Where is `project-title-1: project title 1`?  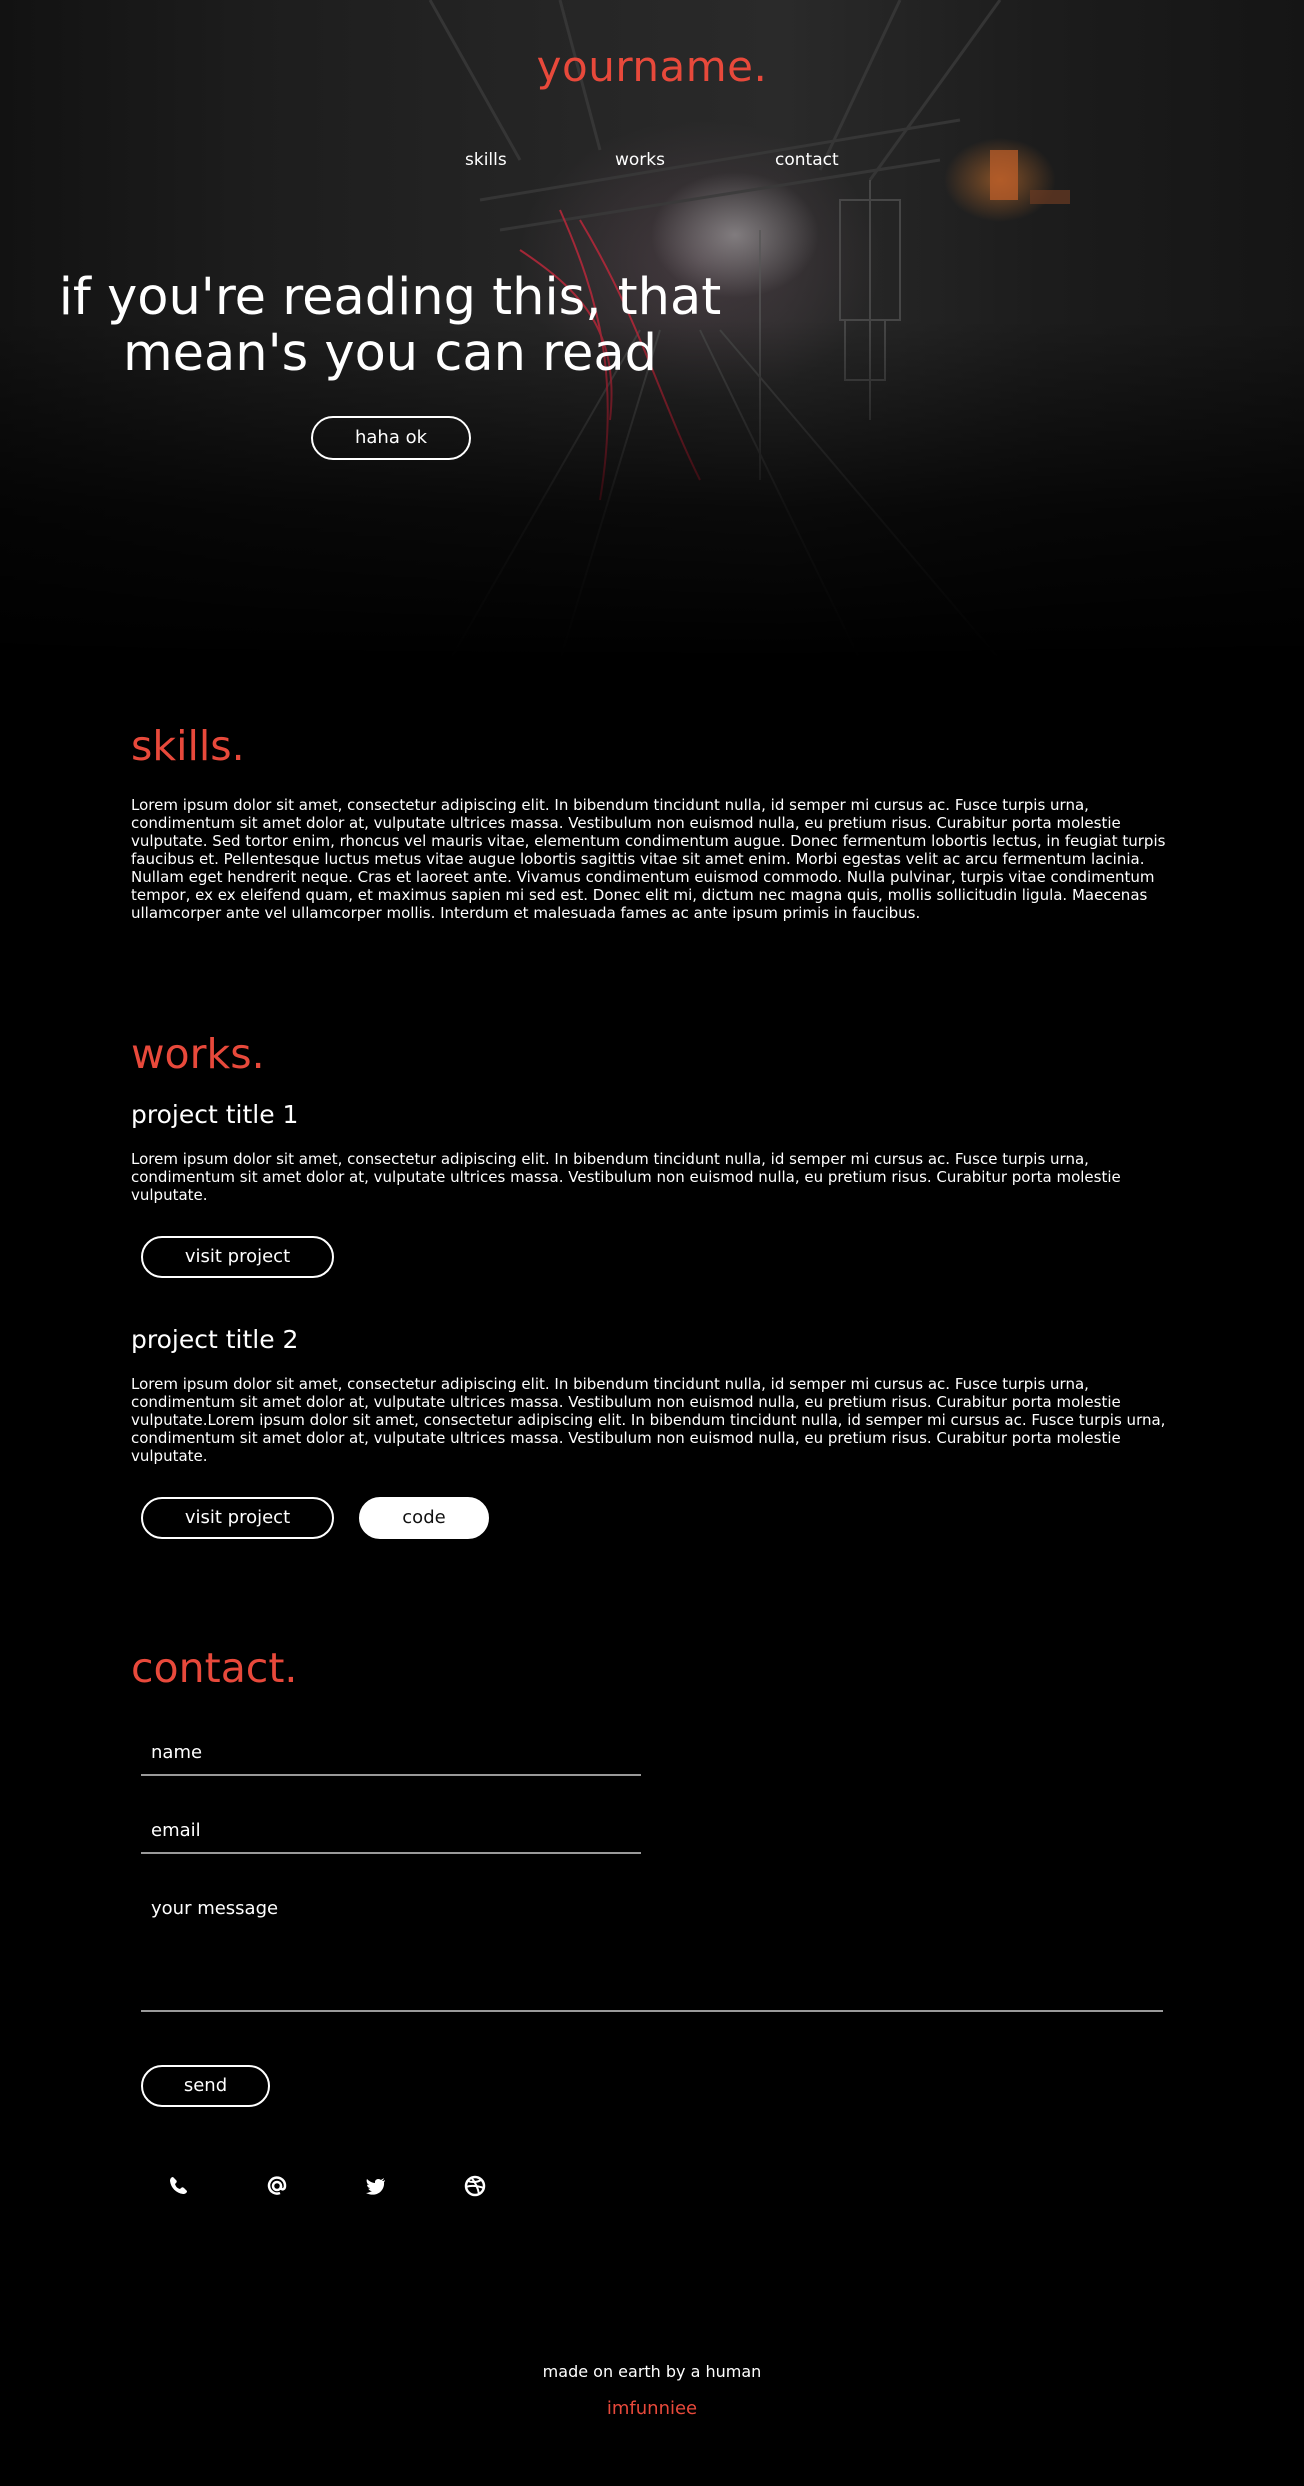 project-title-1: project title 1 is located at coordinates (215, 1114).